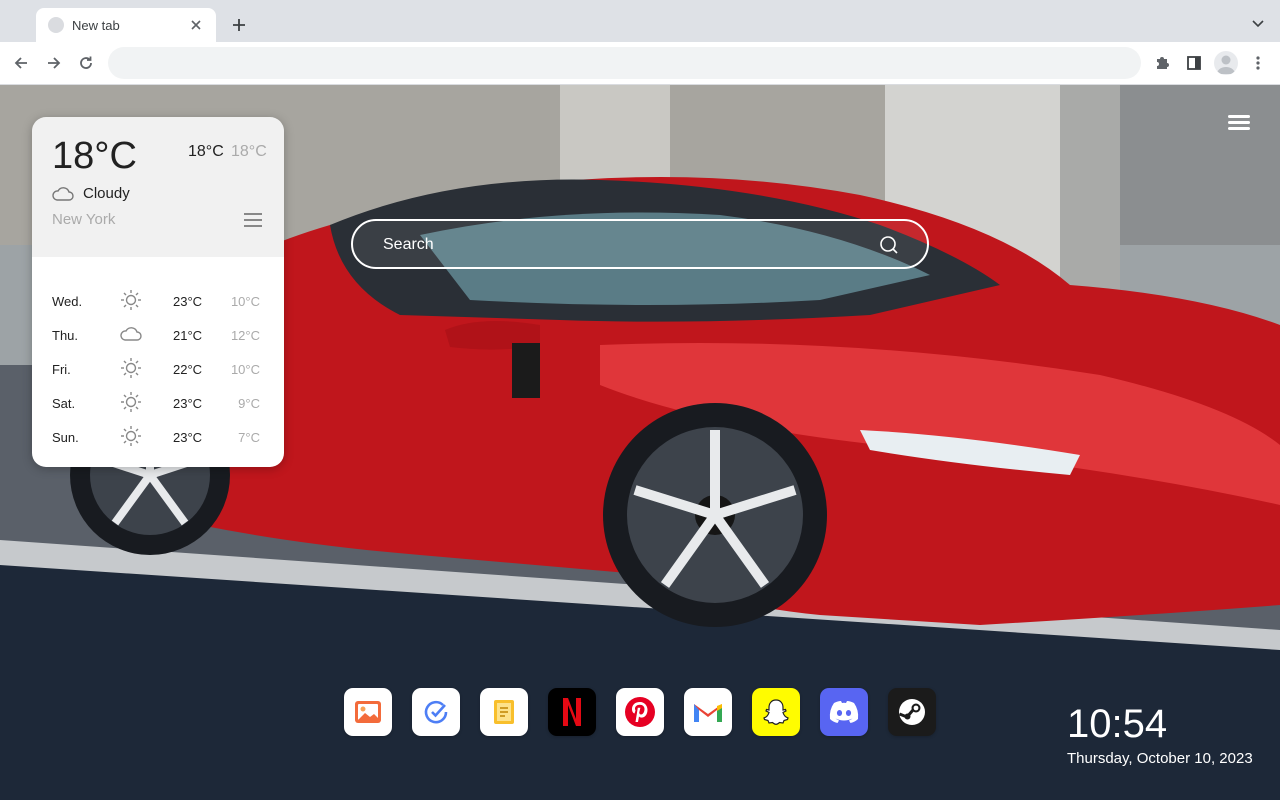 This screenshot has width=1280, height=800. I want to click on tab-title: New tab, so click(96, 25).